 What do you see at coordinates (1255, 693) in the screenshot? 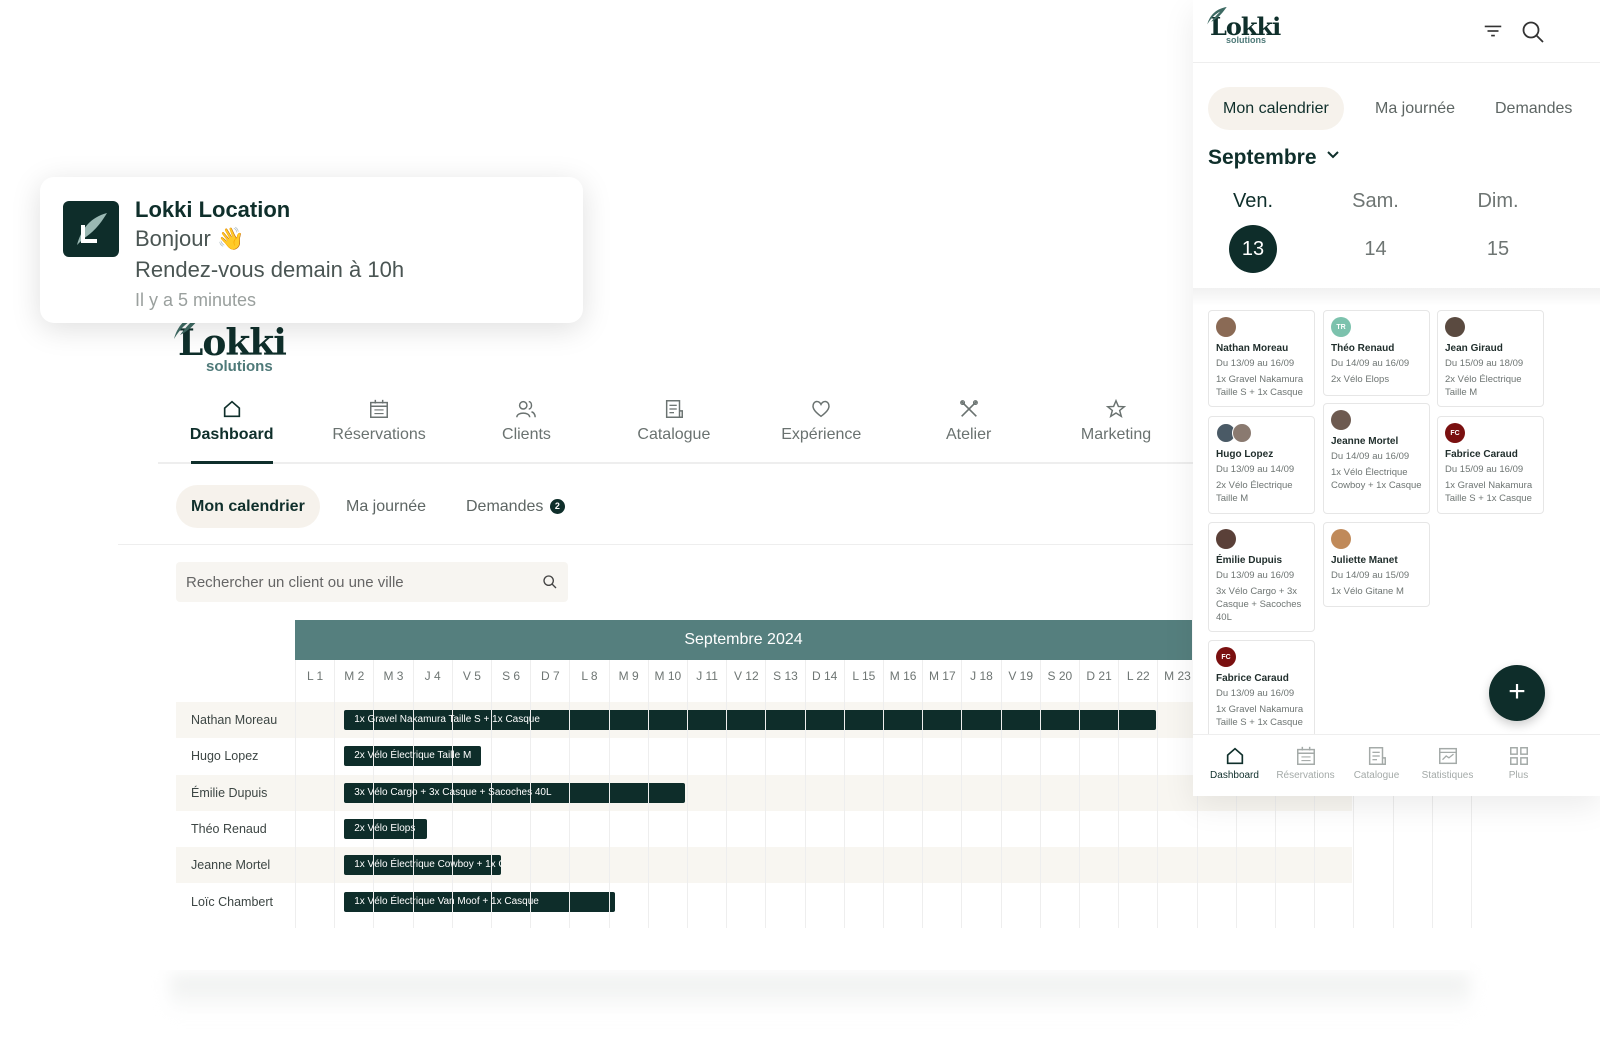
I see `card-dates: Du 13/09 au 16/09` at bounding box center [1255, 693].